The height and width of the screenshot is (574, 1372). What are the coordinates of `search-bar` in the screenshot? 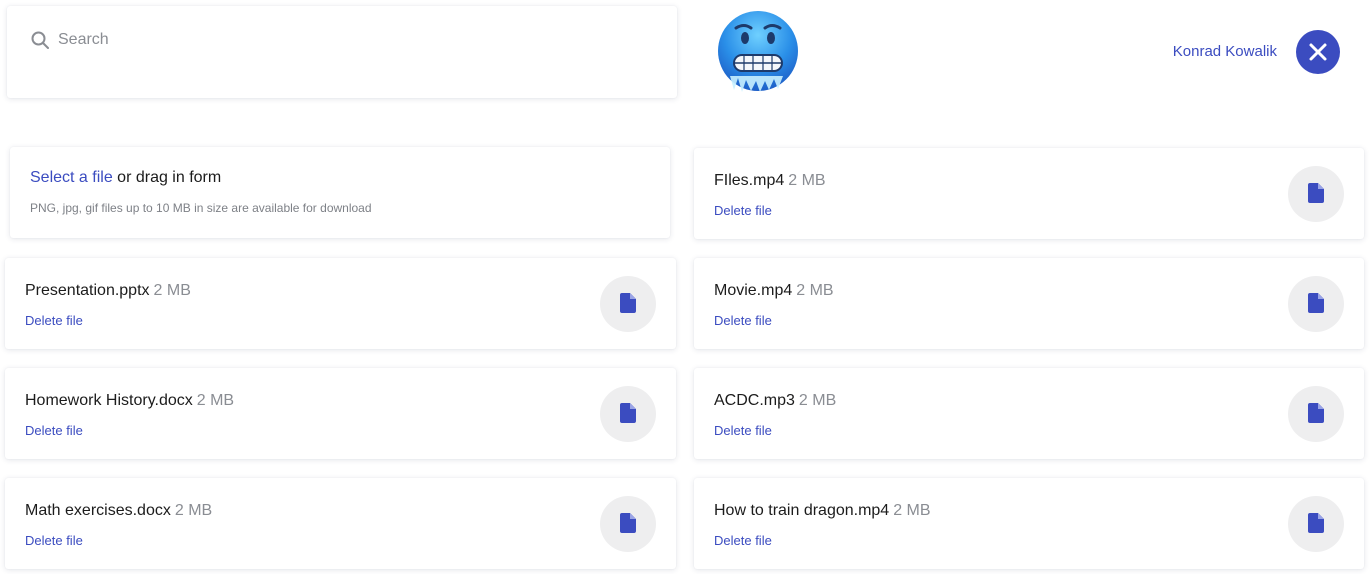 It's located at (342, 52).